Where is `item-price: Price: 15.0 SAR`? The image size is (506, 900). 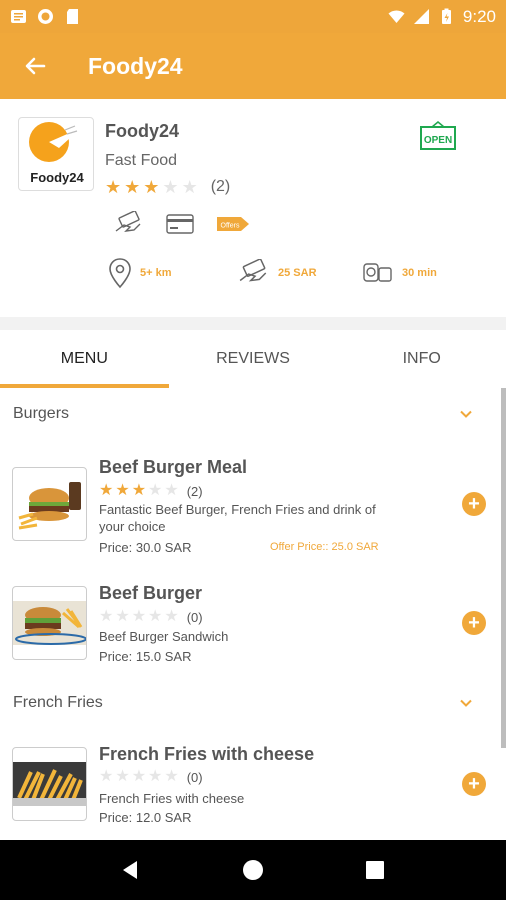
item-price: Price: 15.0 SAR is located at coordinates (145, 656).